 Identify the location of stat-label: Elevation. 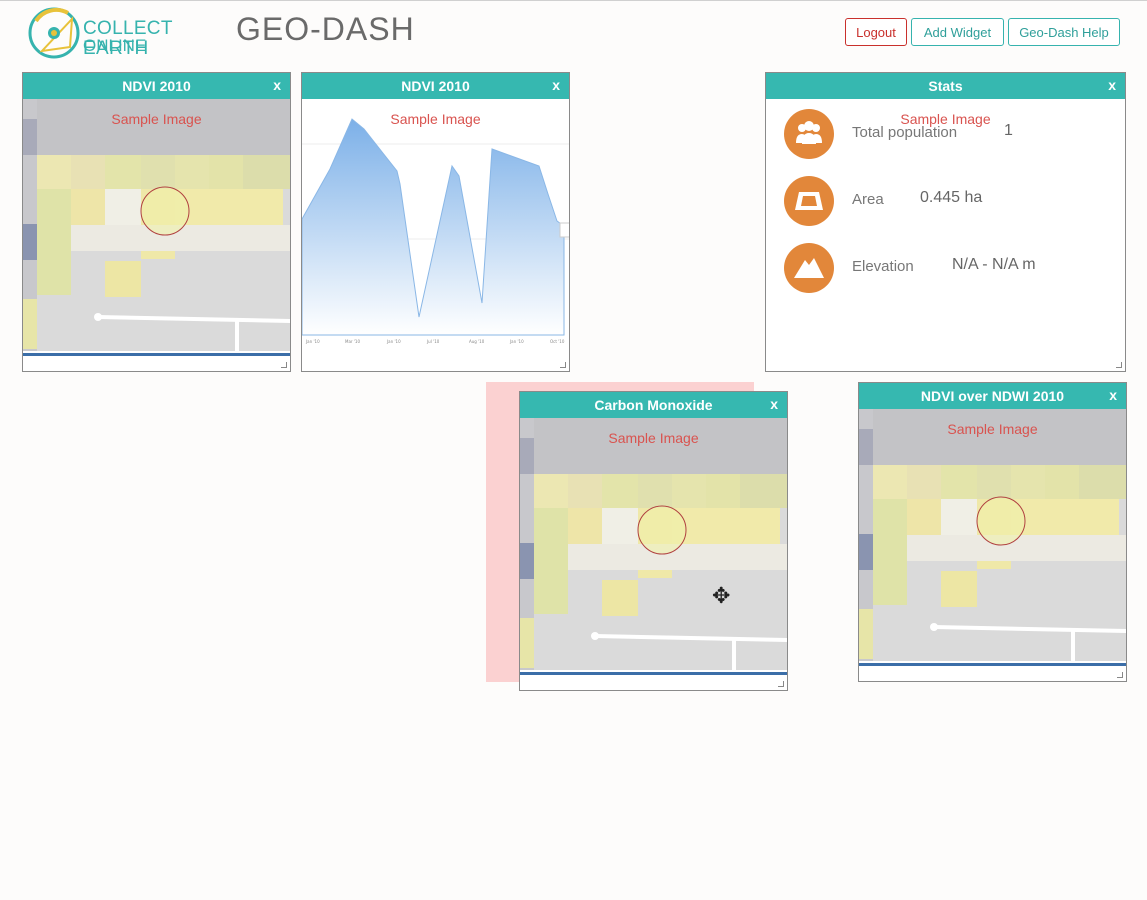
(883, 266).